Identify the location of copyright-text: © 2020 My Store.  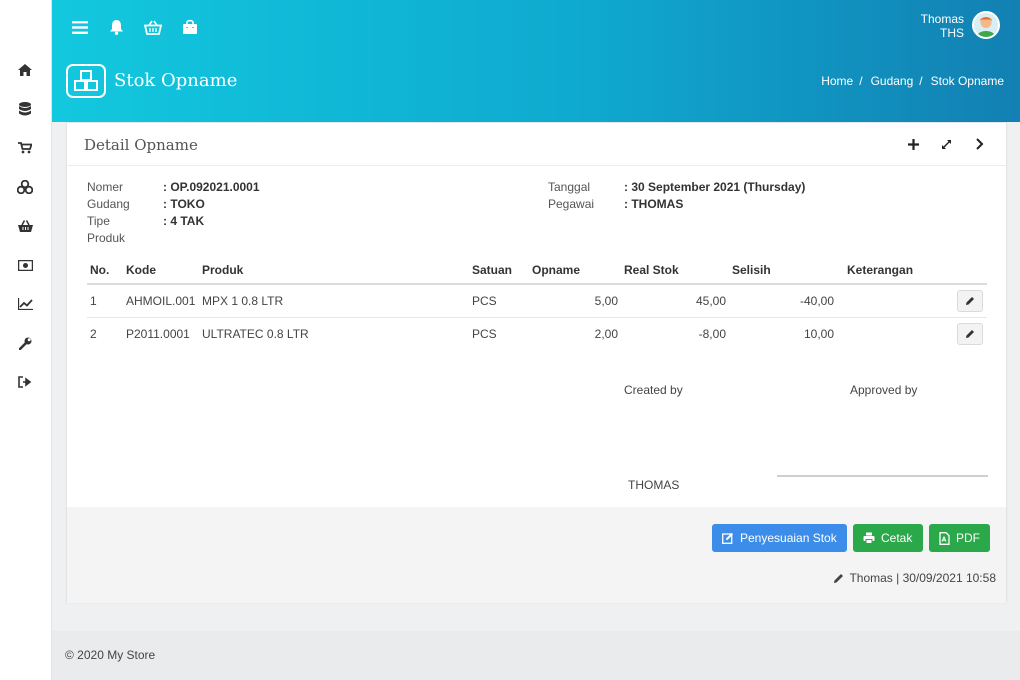
(110, 655).